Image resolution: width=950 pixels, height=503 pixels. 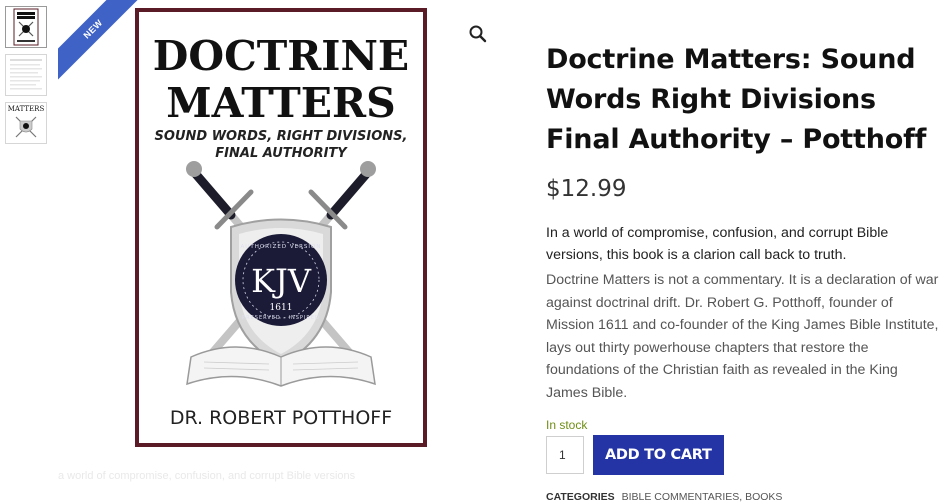 What do you see at coordinates (280, 103) in the screenshot?
I see `cover-title-line2: MATTERS` at bounding box center [280, 103].